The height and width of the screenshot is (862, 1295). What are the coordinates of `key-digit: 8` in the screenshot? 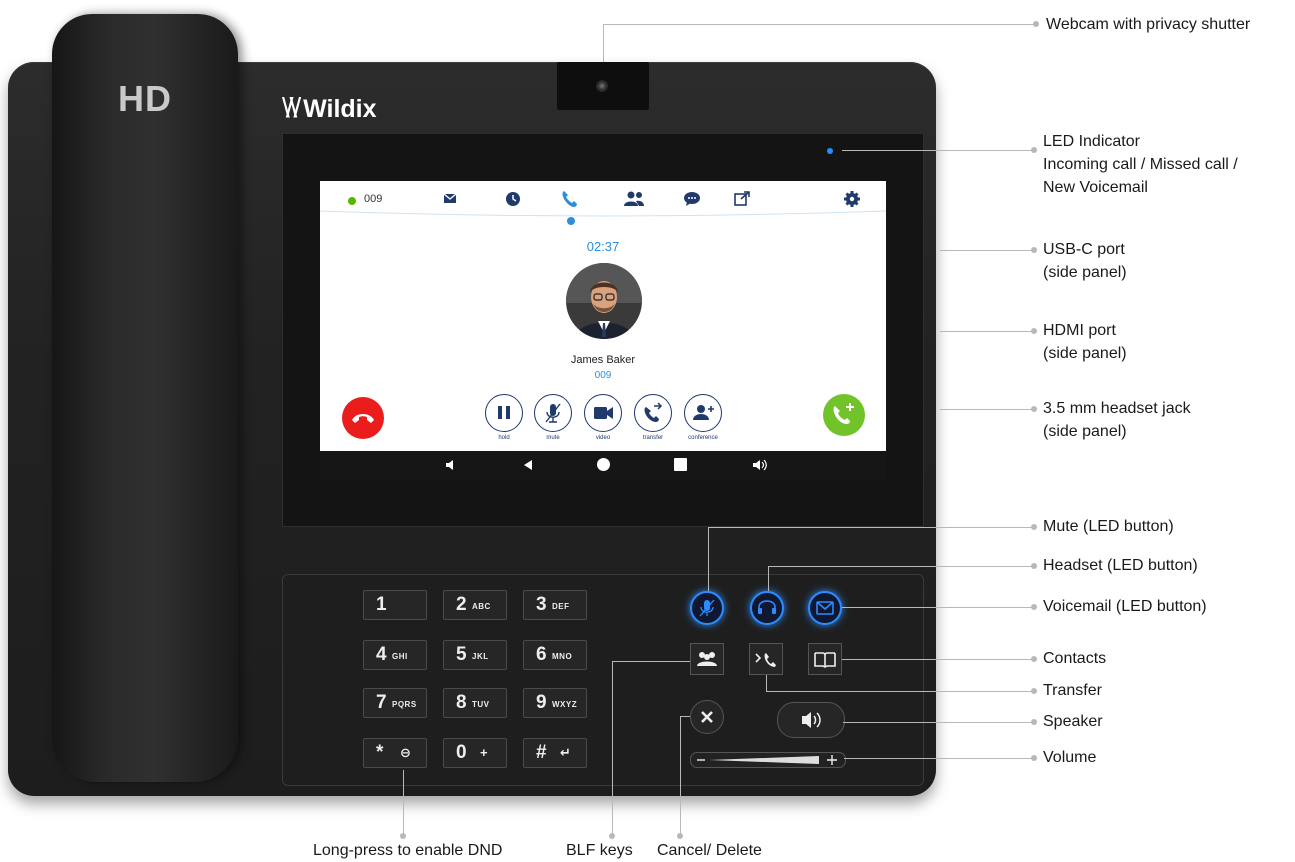 It's located at (461, 702).